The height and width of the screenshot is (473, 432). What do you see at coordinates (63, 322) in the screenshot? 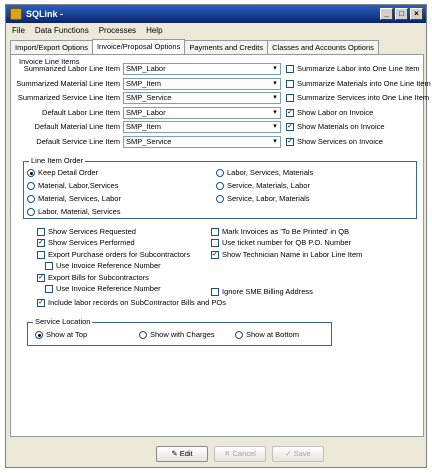
I see `service-location-title: Service Location` at bounding box center [63, 322].